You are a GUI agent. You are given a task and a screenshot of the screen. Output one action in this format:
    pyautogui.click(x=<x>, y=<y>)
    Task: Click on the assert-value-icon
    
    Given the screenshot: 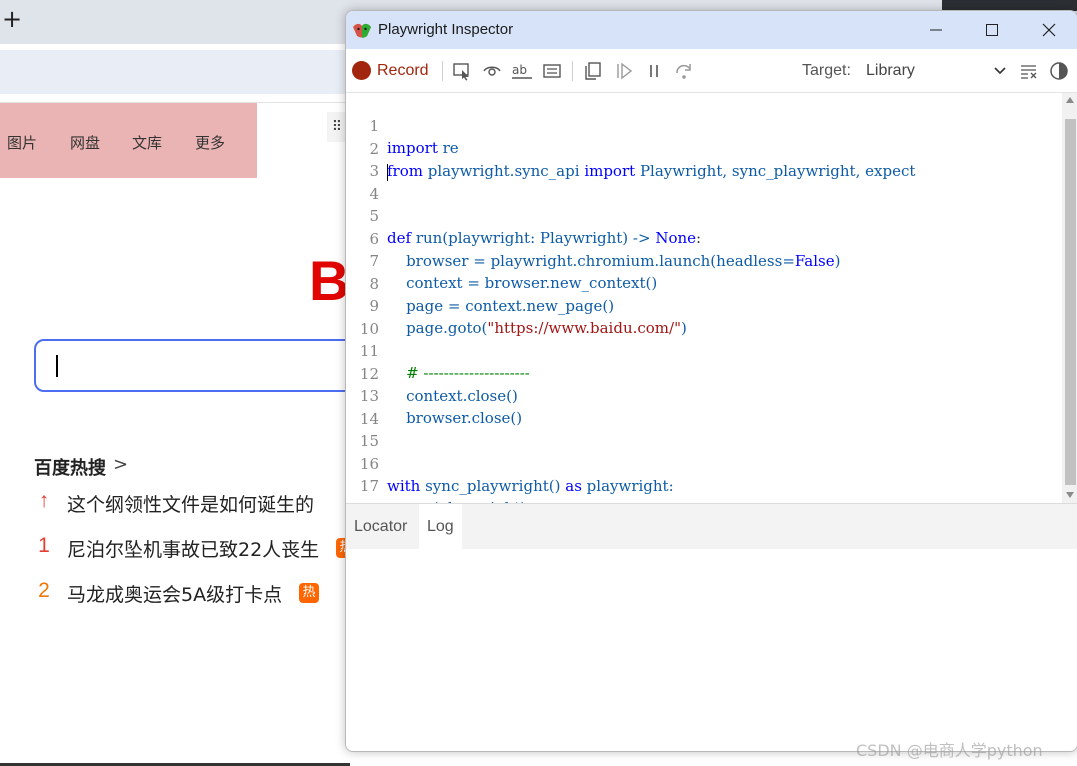 What is the action you would take?
    pyautogui.click(x=552, y=71)
    